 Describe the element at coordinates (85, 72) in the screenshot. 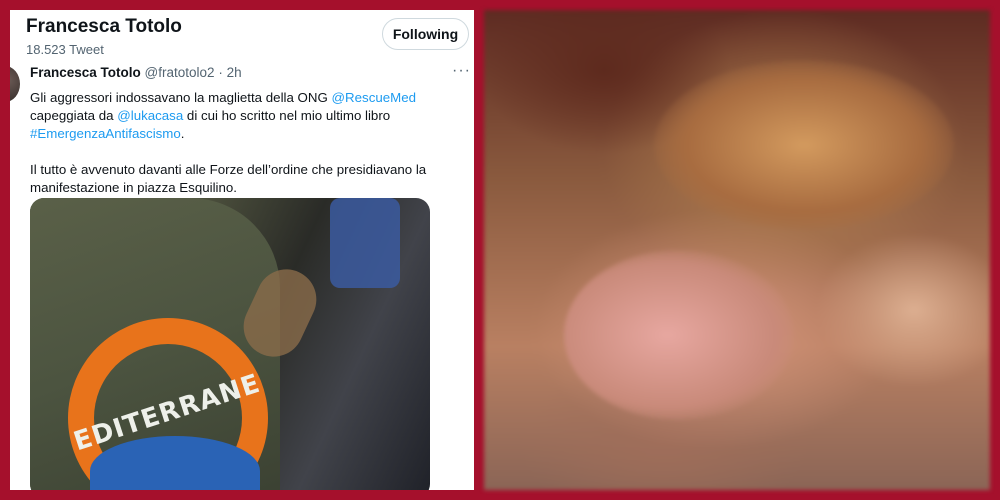

I see `tweet-author: Francesca Totolo` at that location.